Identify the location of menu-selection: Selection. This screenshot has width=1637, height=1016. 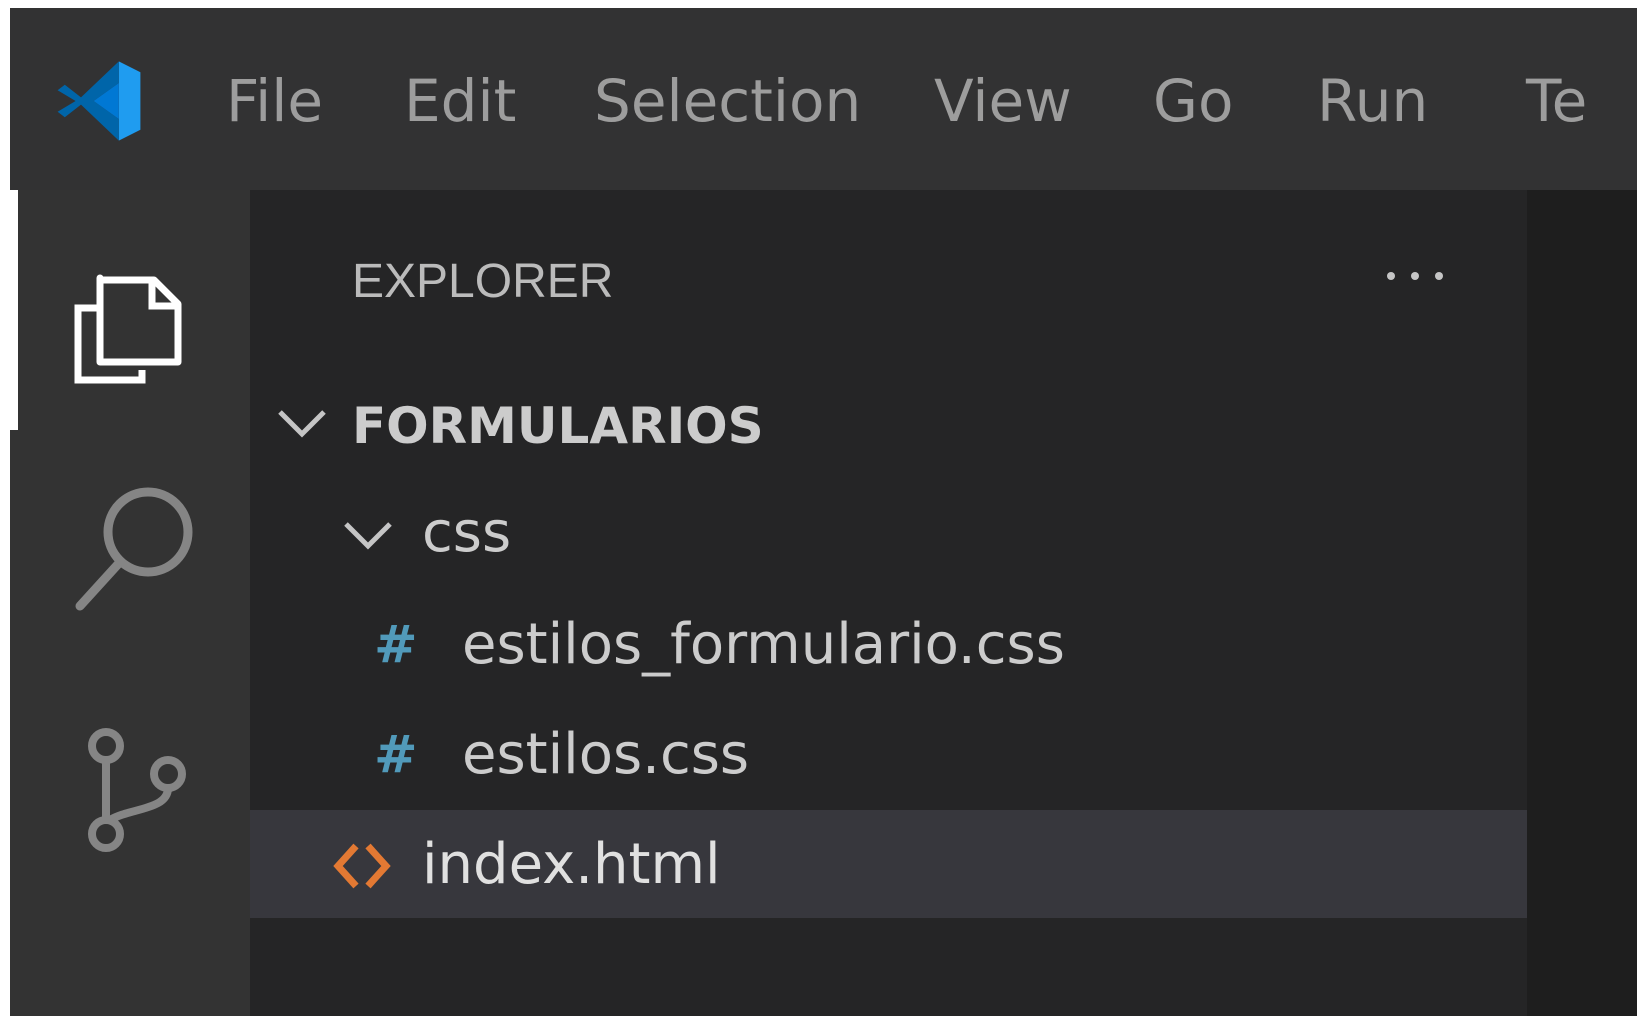
(727, 101).